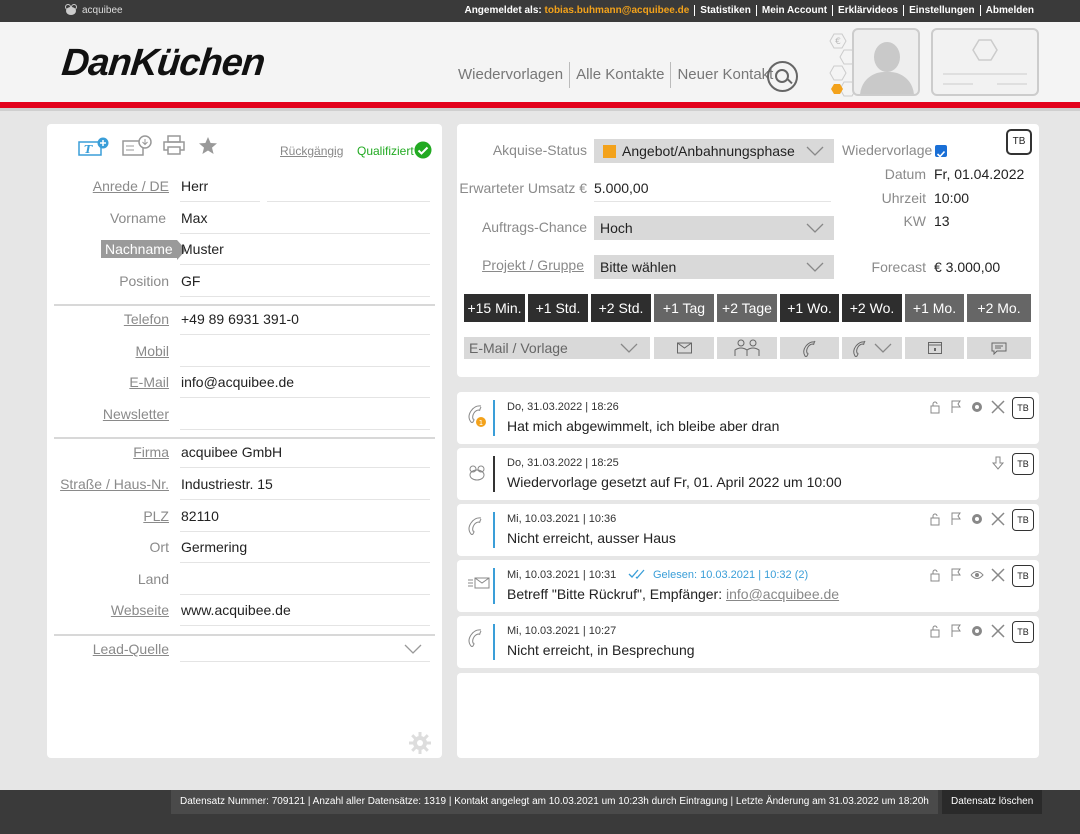 The height and width of the screenshot is (834, 1080). I want to click on datum-field: Fr, 01.04.2022, so click(979, 174).